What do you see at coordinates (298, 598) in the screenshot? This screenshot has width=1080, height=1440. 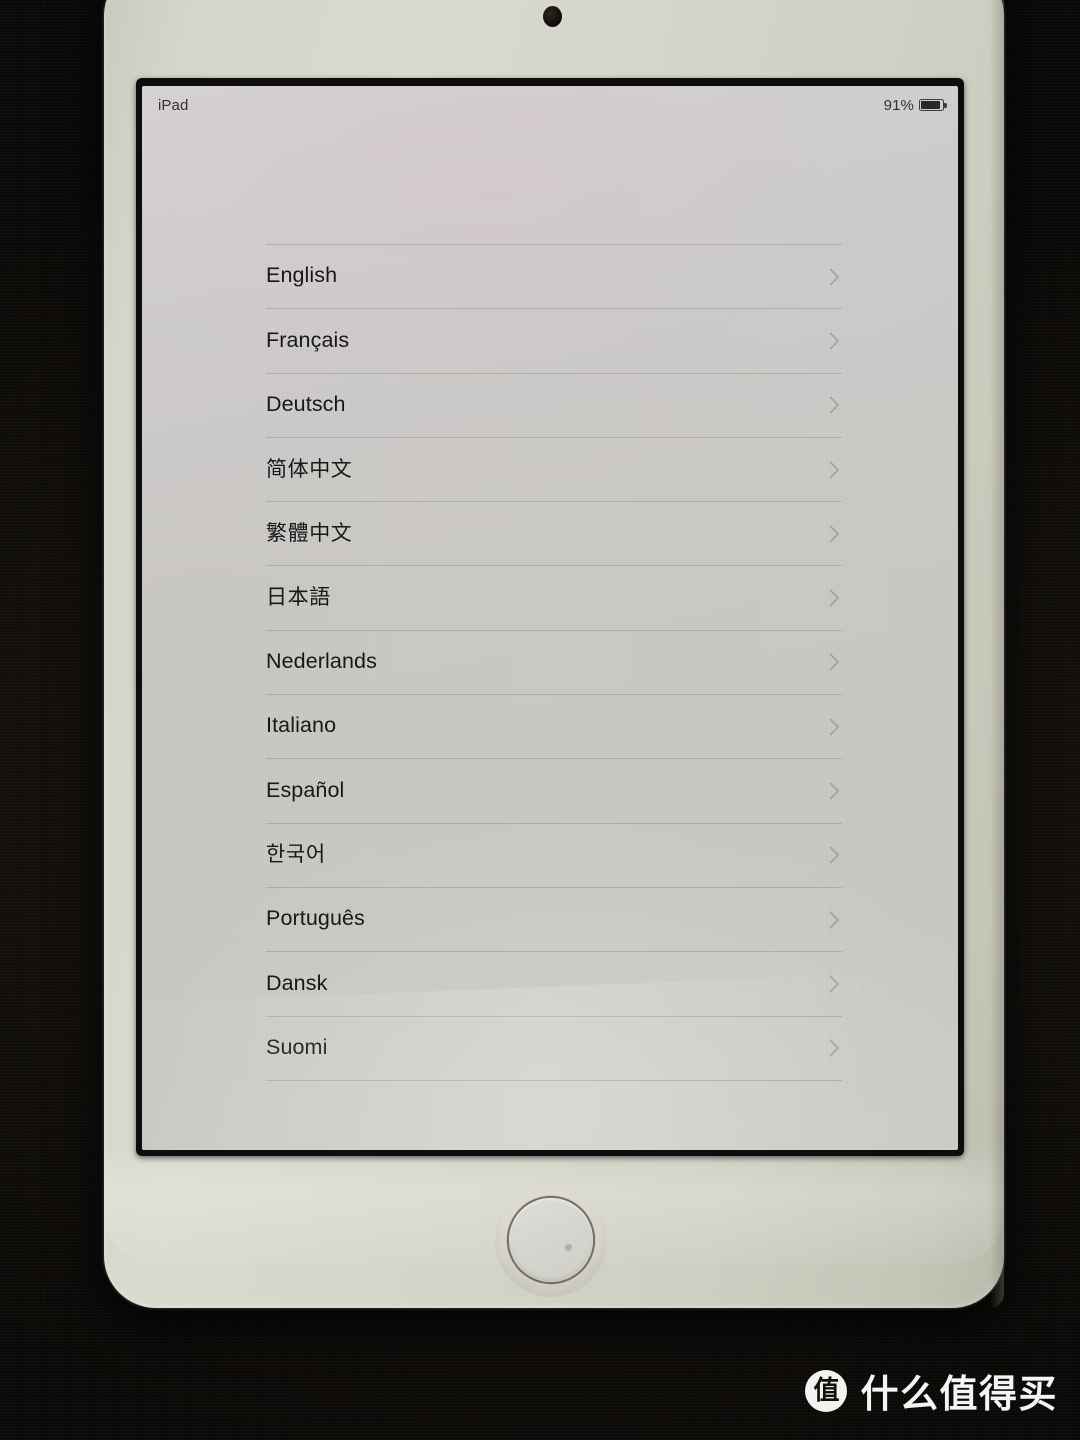 I see `language-label: 日本語` at bounding box center [298, 598].